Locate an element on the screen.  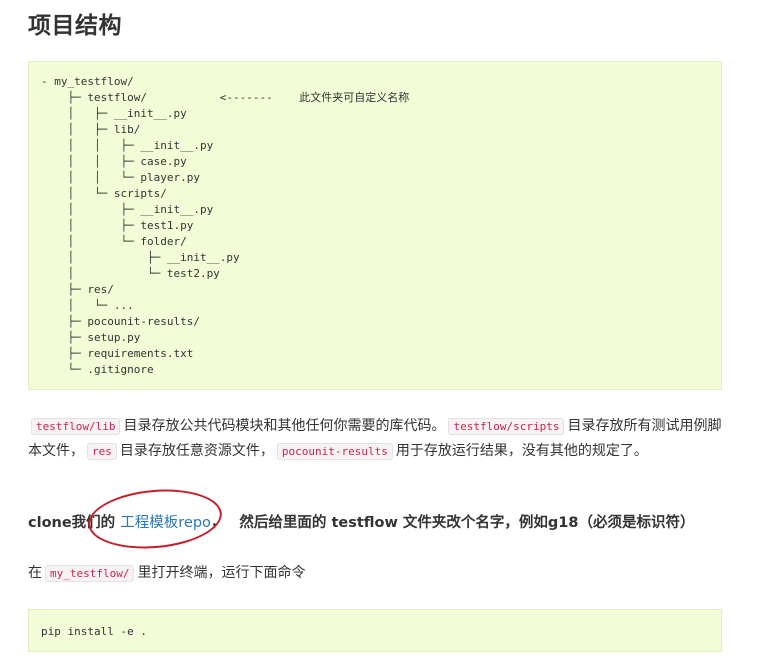
desc-res-text: 目录存放任意资源文件， is located at coordinates (196, 451).